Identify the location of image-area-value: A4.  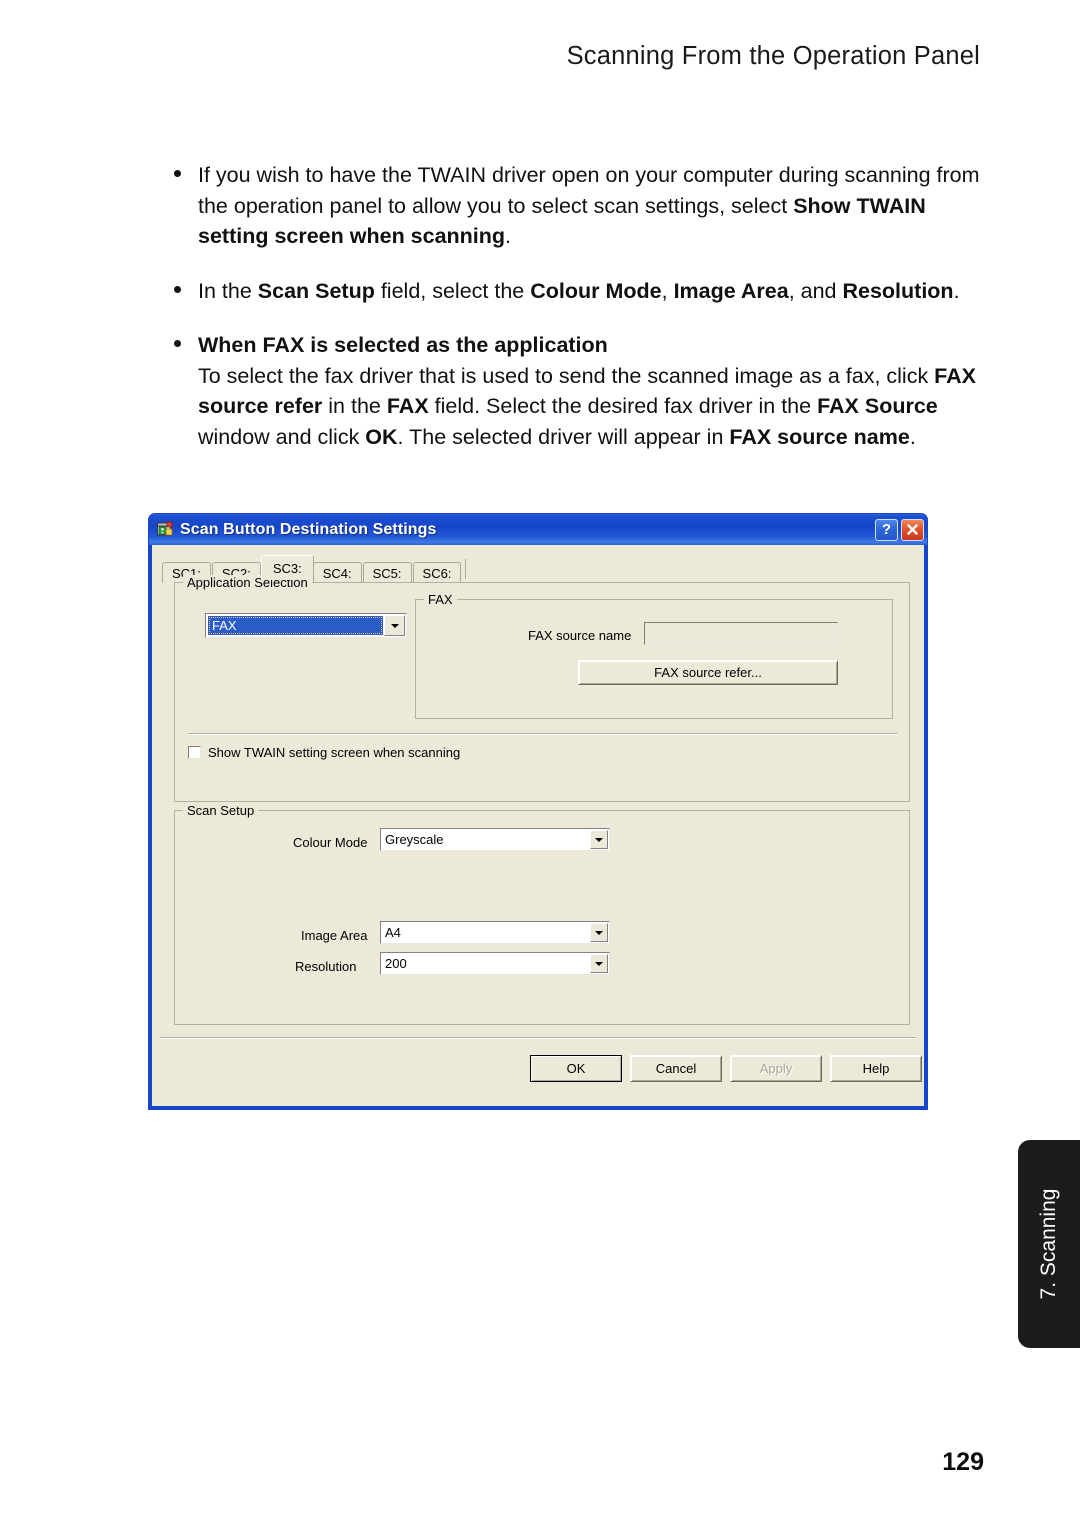
(393, 932).